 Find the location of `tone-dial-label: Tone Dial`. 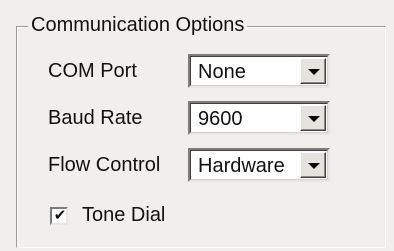

tone-dial-label: Tone Dial is located at coordinates (123, 215).